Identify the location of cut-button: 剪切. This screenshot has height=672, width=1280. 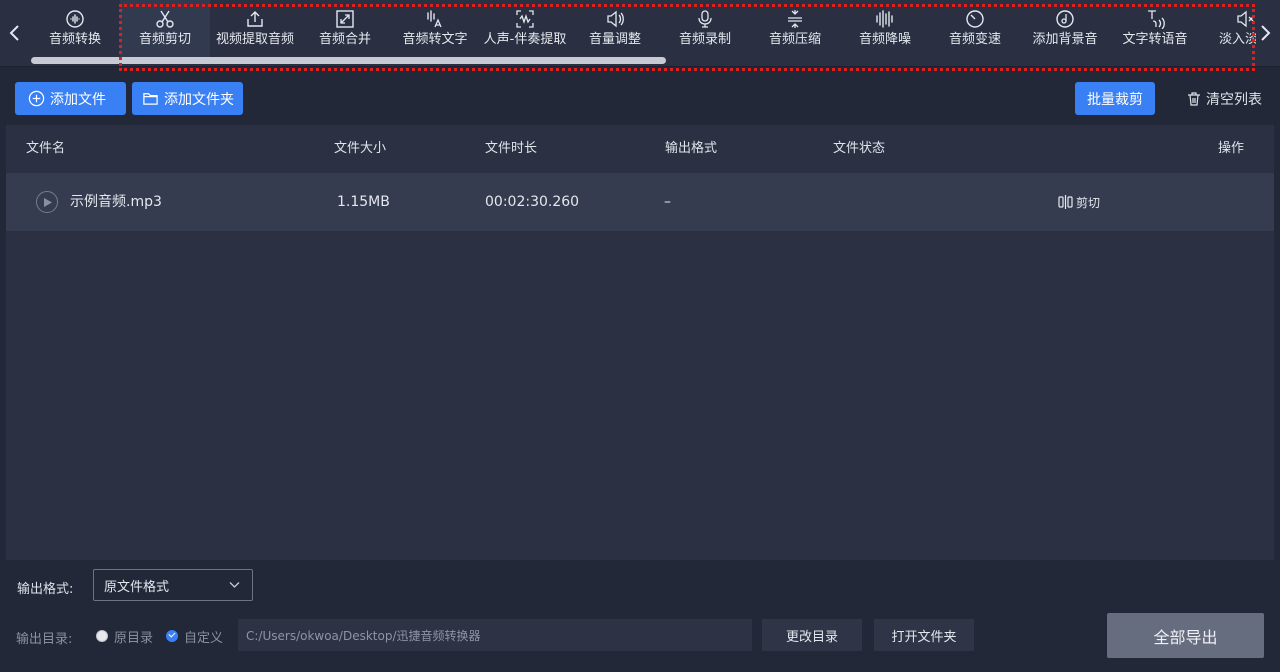
(1079, 202).